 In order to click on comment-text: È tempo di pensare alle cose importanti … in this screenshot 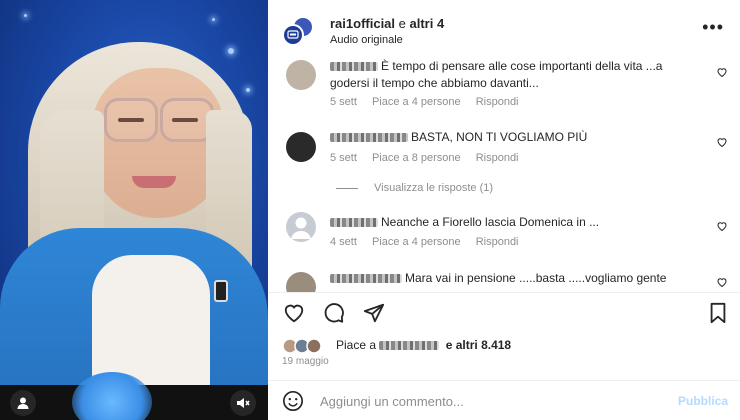, I will do `click(496, 74)`.